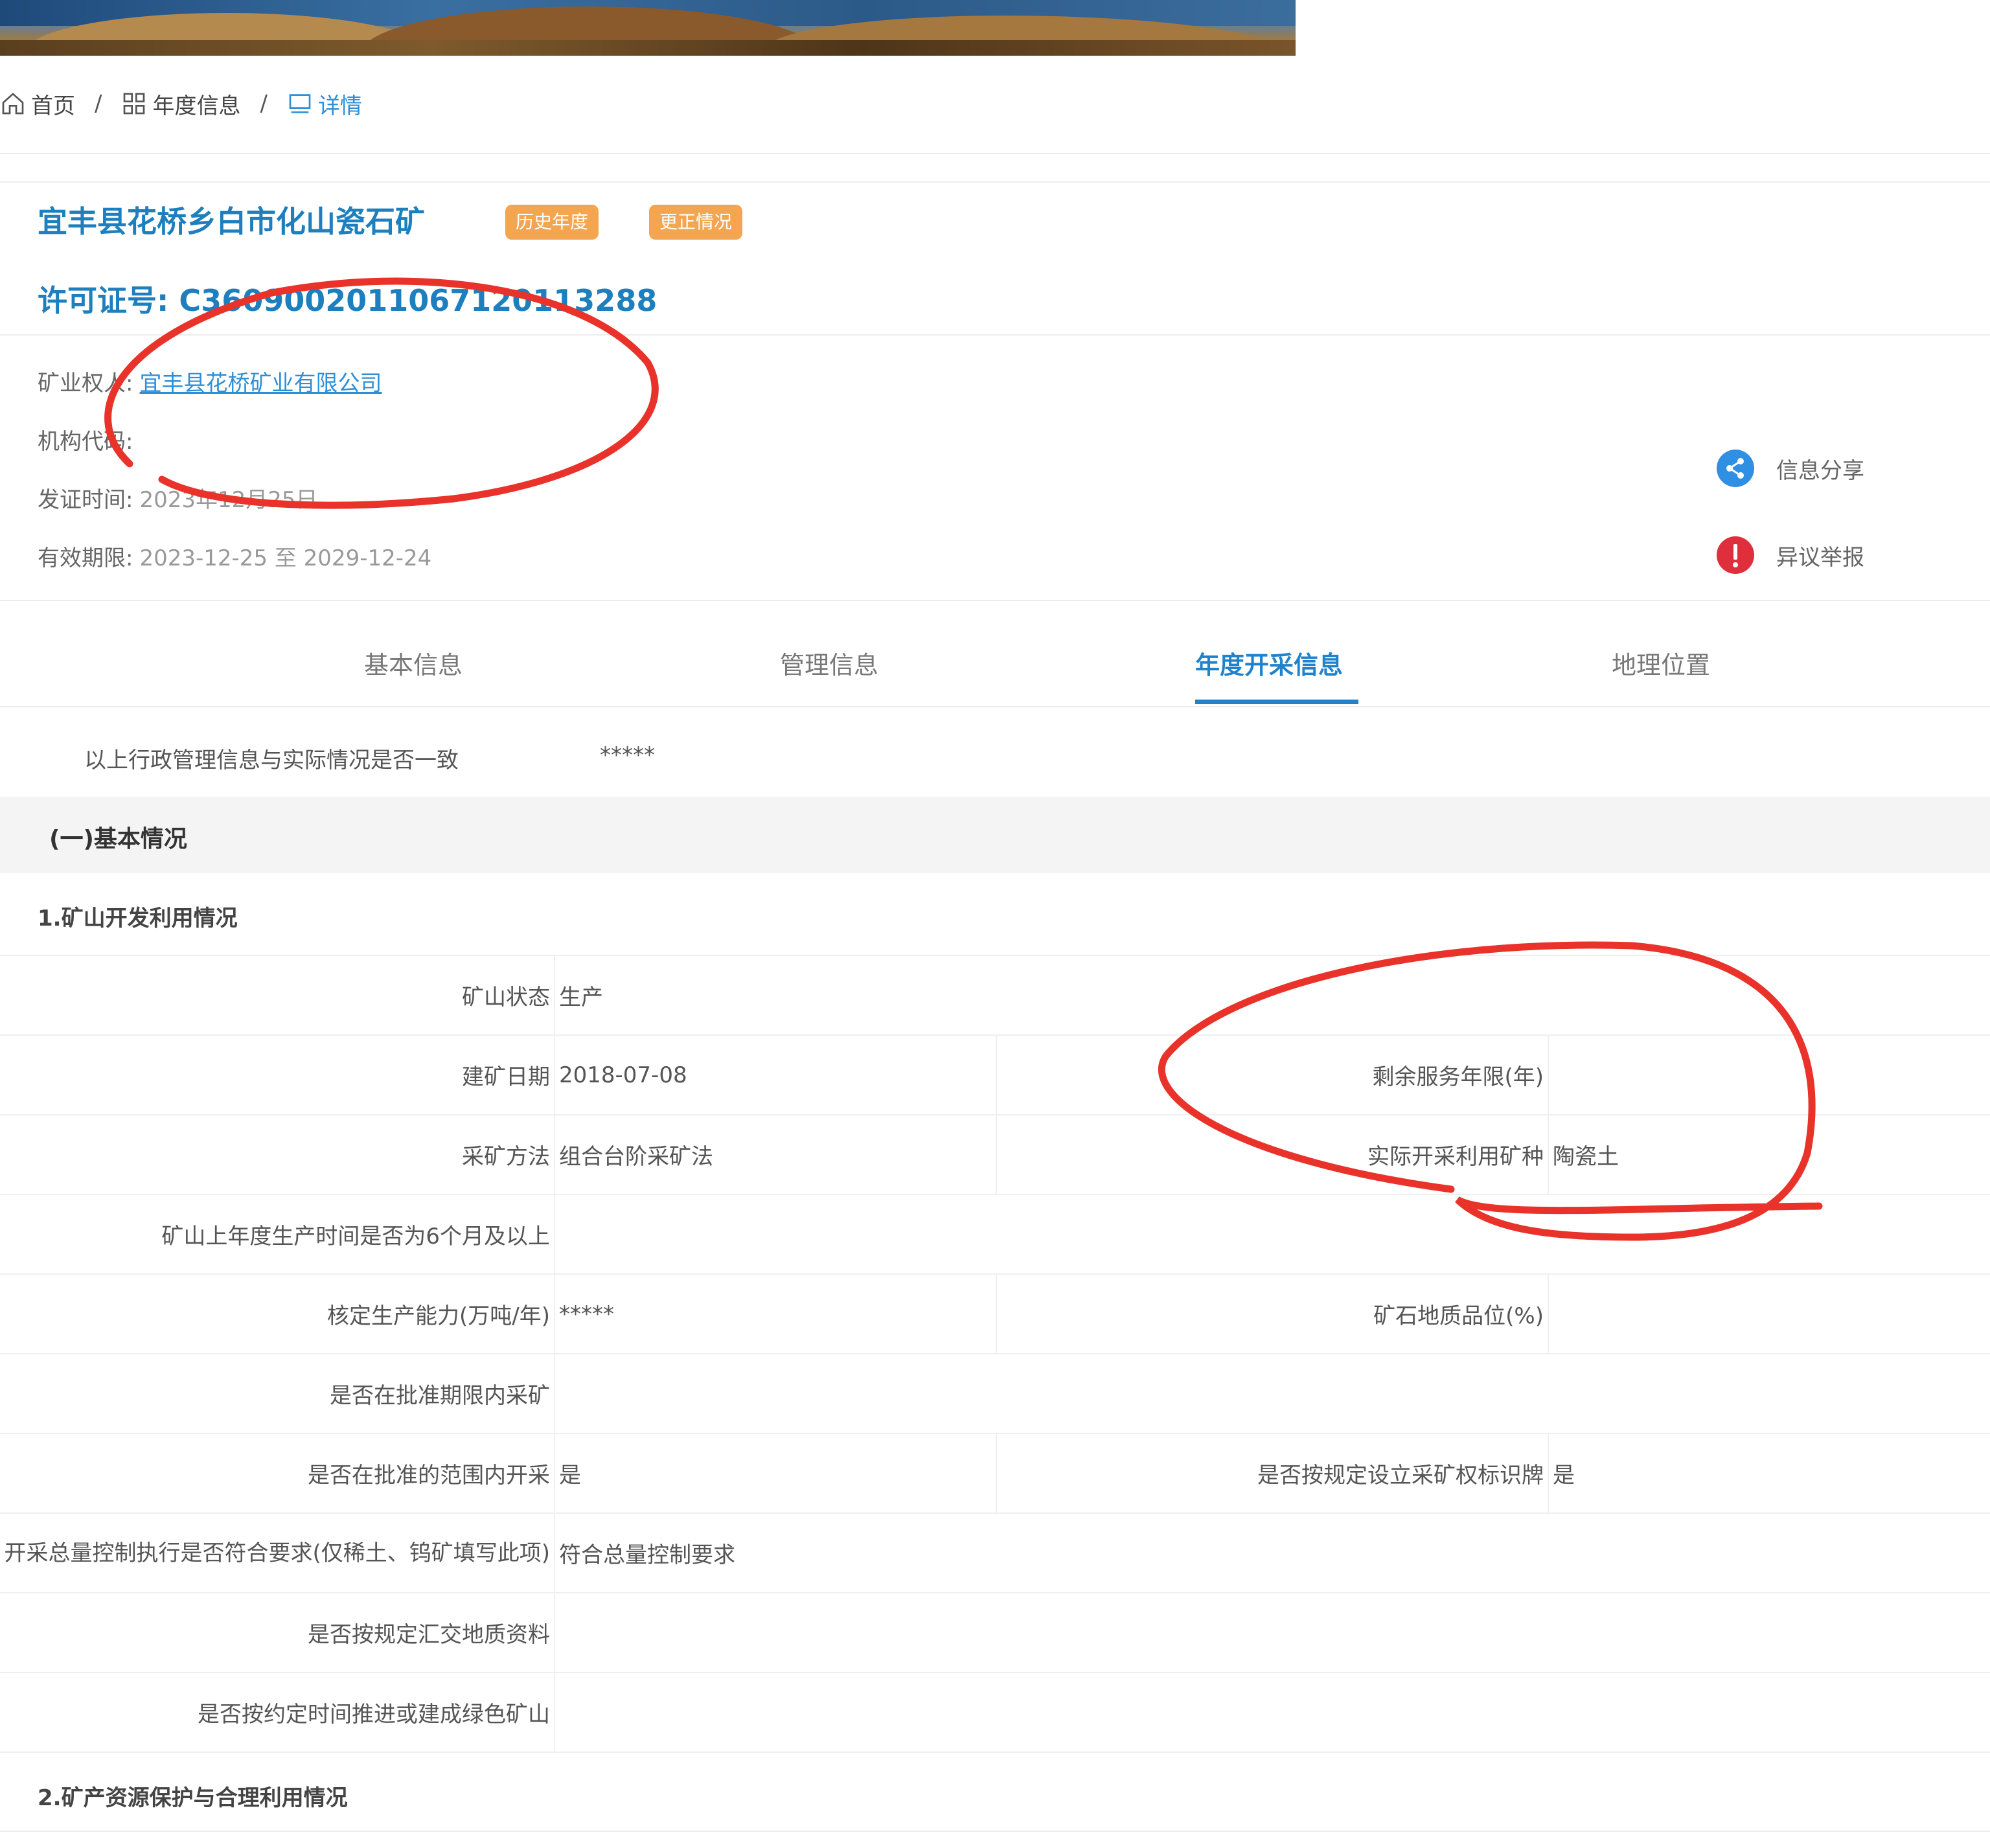  I want to click on report-button: 异议举报, so click(1791, 555).